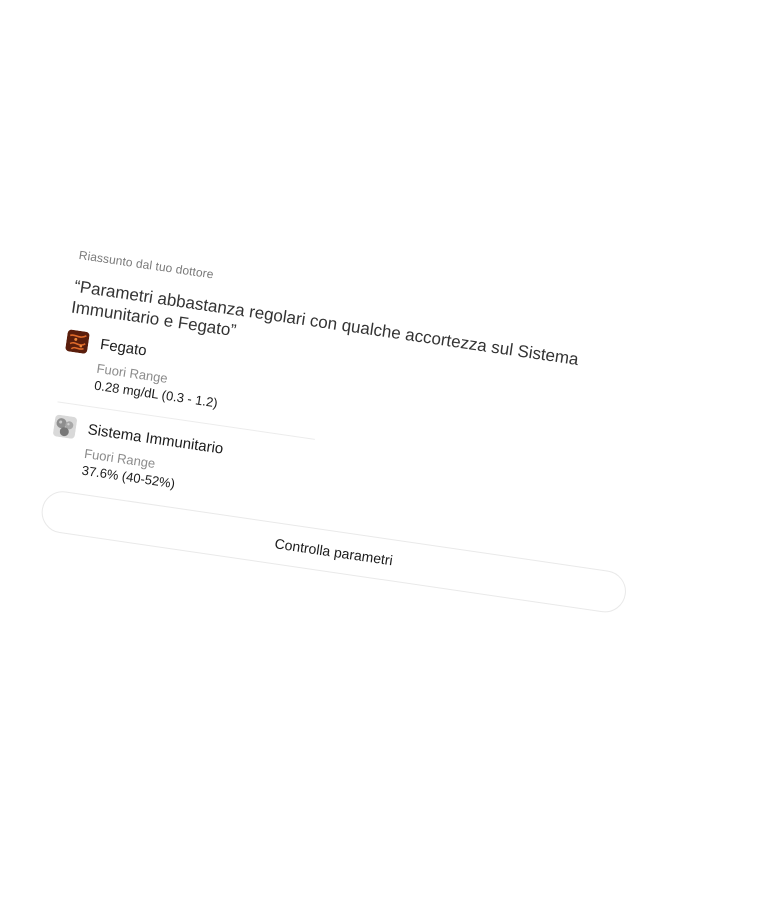  Describe the element at coordinates (65, 426) in the screenshot. I see `immune-cells-icon` at that location.